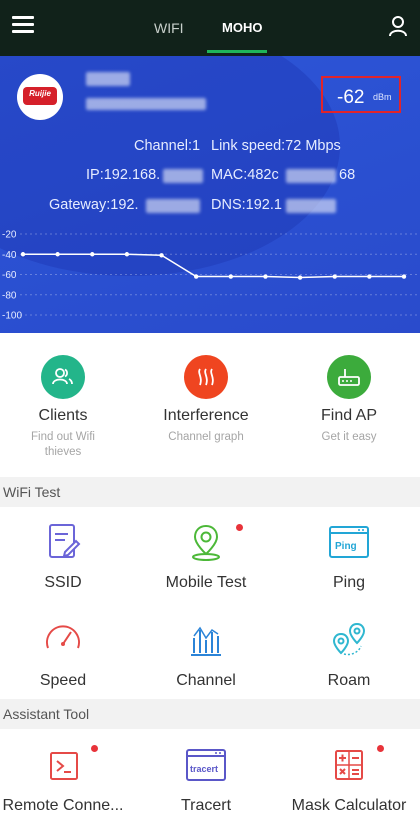  I want to click on interference-icon, so click(206, 377).